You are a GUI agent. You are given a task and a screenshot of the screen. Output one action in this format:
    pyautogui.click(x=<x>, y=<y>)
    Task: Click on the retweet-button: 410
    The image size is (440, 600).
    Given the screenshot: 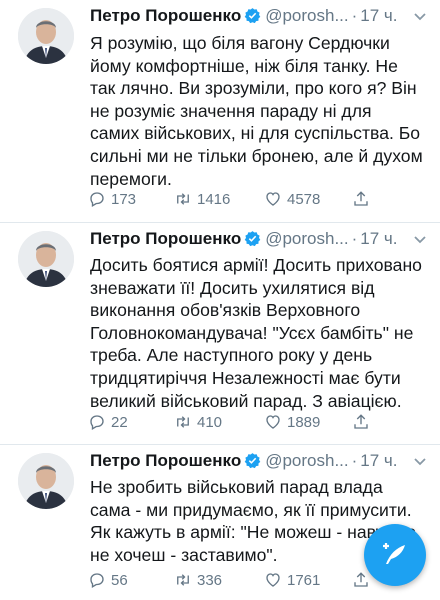 What is the action you would take?
    pyautogui.click(x=198, y=422)
    